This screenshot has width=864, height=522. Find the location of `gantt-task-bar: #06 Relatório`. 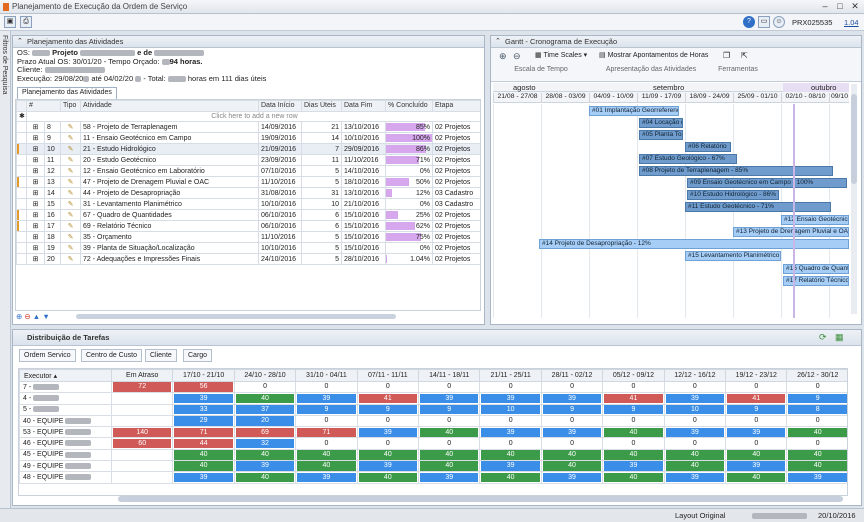

gantt-task-bar: #06 Relatório is located at coordinates (708, 147).